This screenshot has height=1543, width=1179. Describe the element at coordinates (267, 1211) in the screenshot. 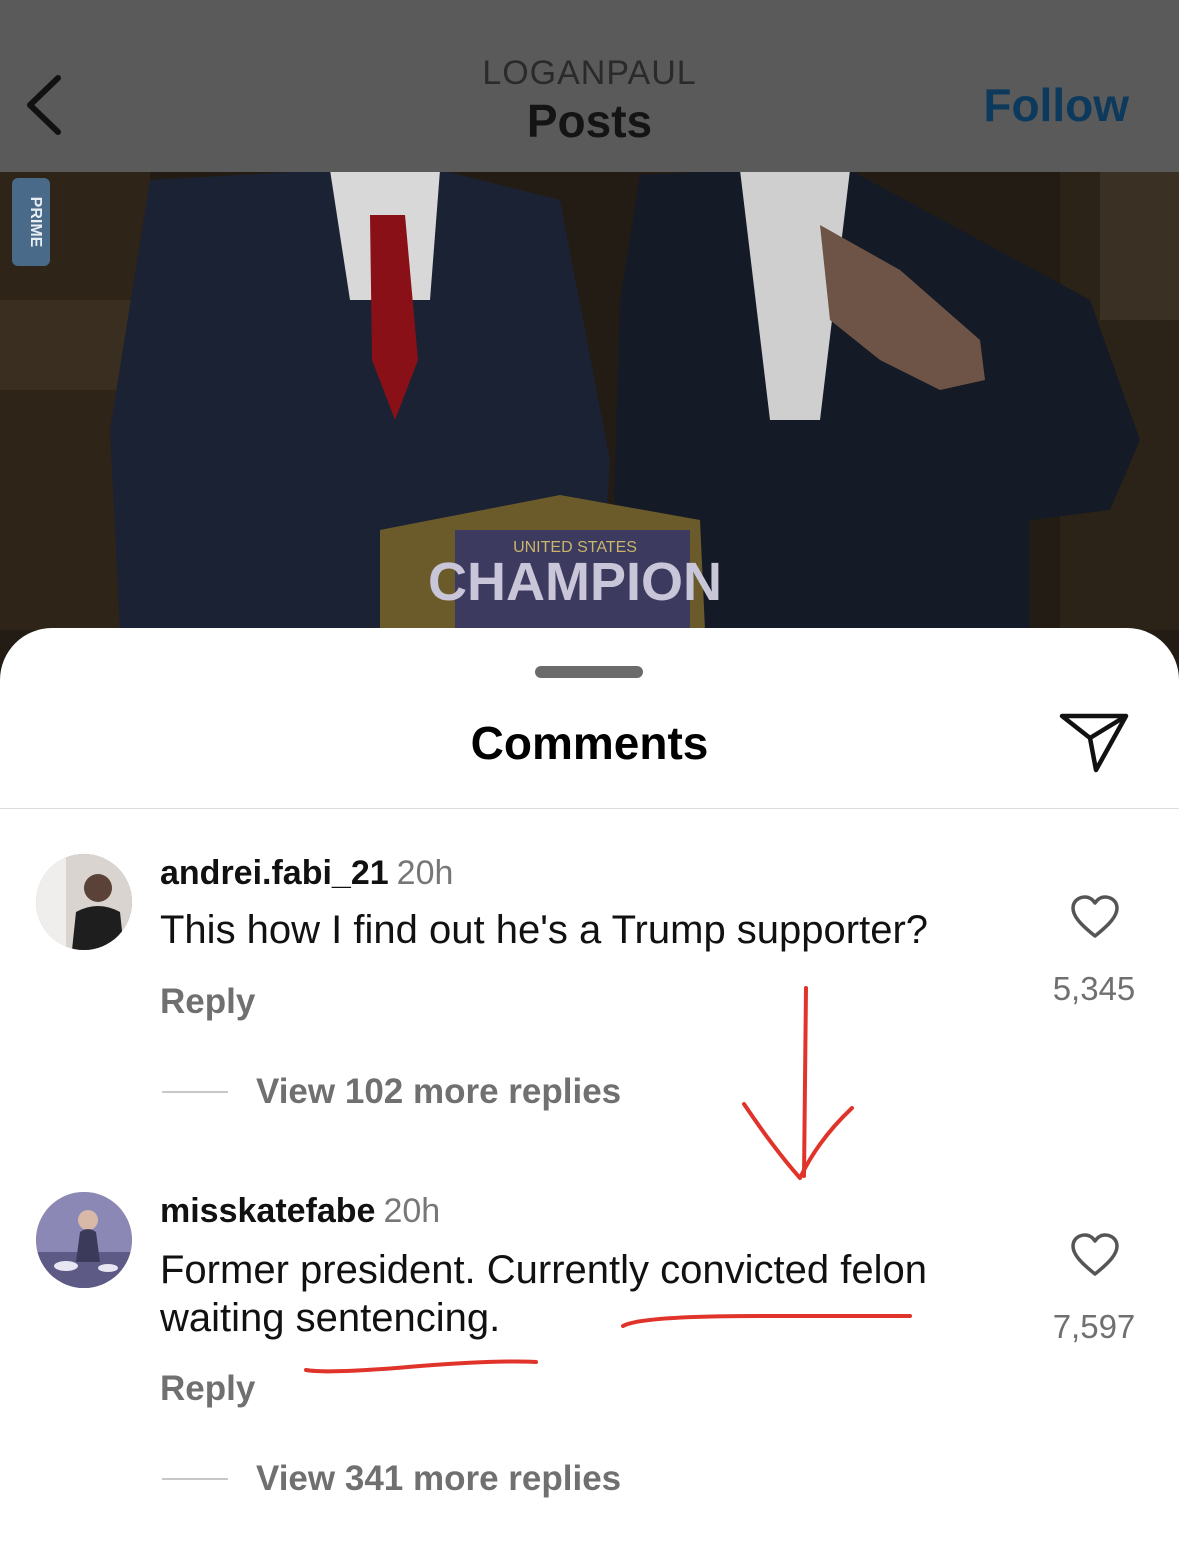

I see `comment-username: misskatefabe` at that location.